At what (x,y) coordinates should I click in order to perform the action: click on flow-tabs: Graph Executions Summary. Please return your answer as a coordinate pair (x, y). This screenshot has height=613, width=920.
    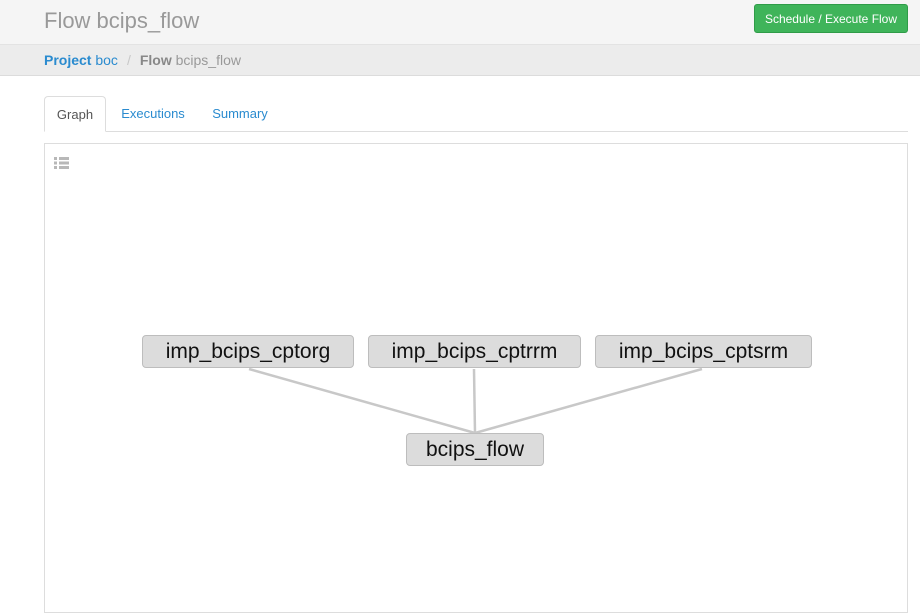
    Looking at the image, I should click on (476, 114).